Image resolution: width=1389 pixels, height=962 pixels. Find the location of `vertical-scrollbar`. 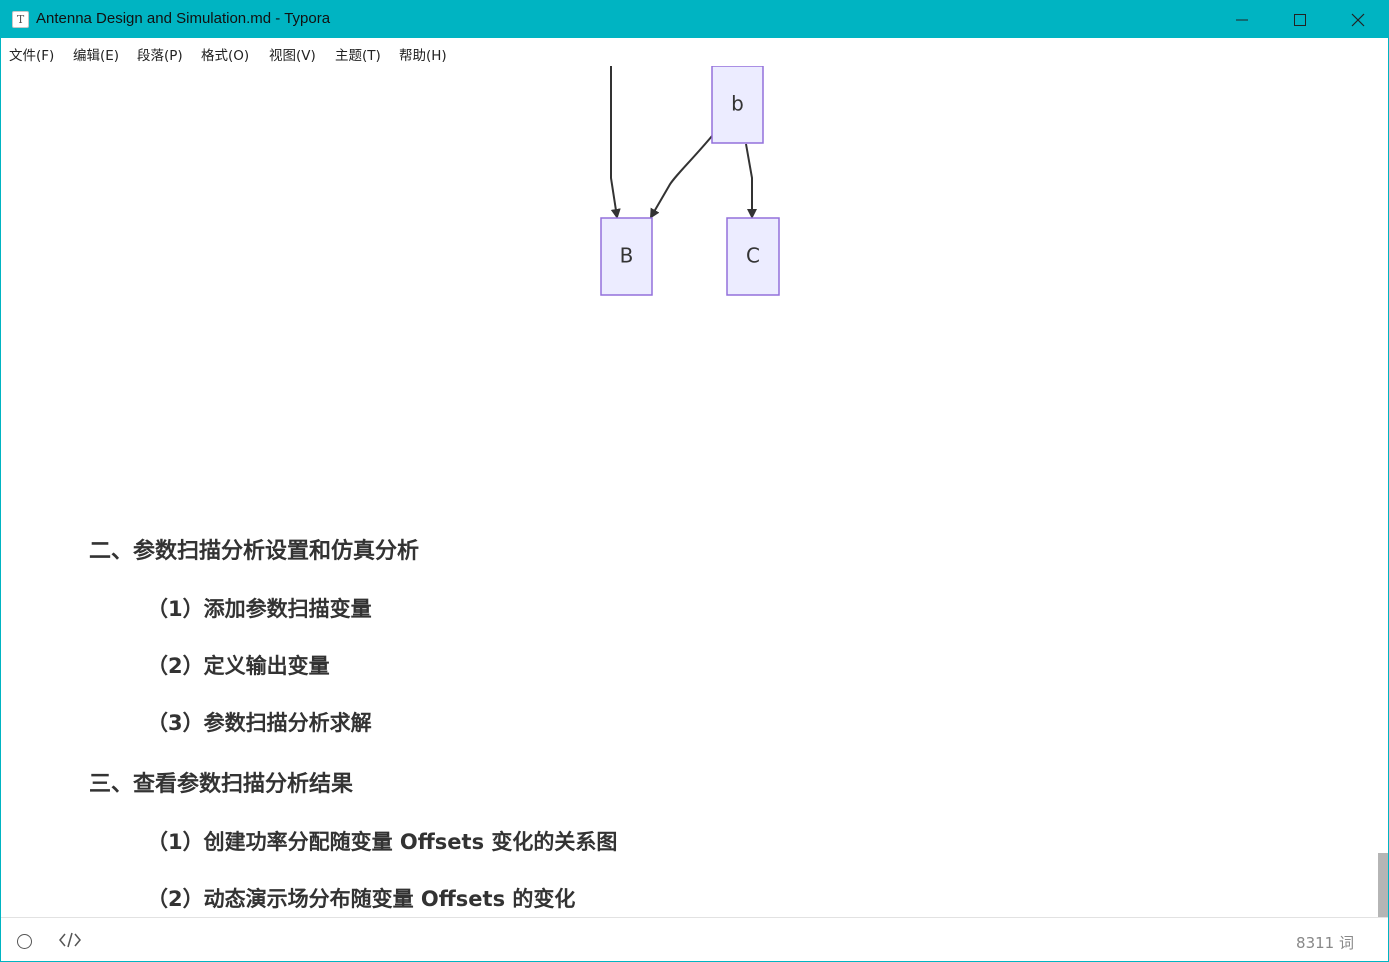

vertical-scrollbar is located at coordinates (1382, 491).